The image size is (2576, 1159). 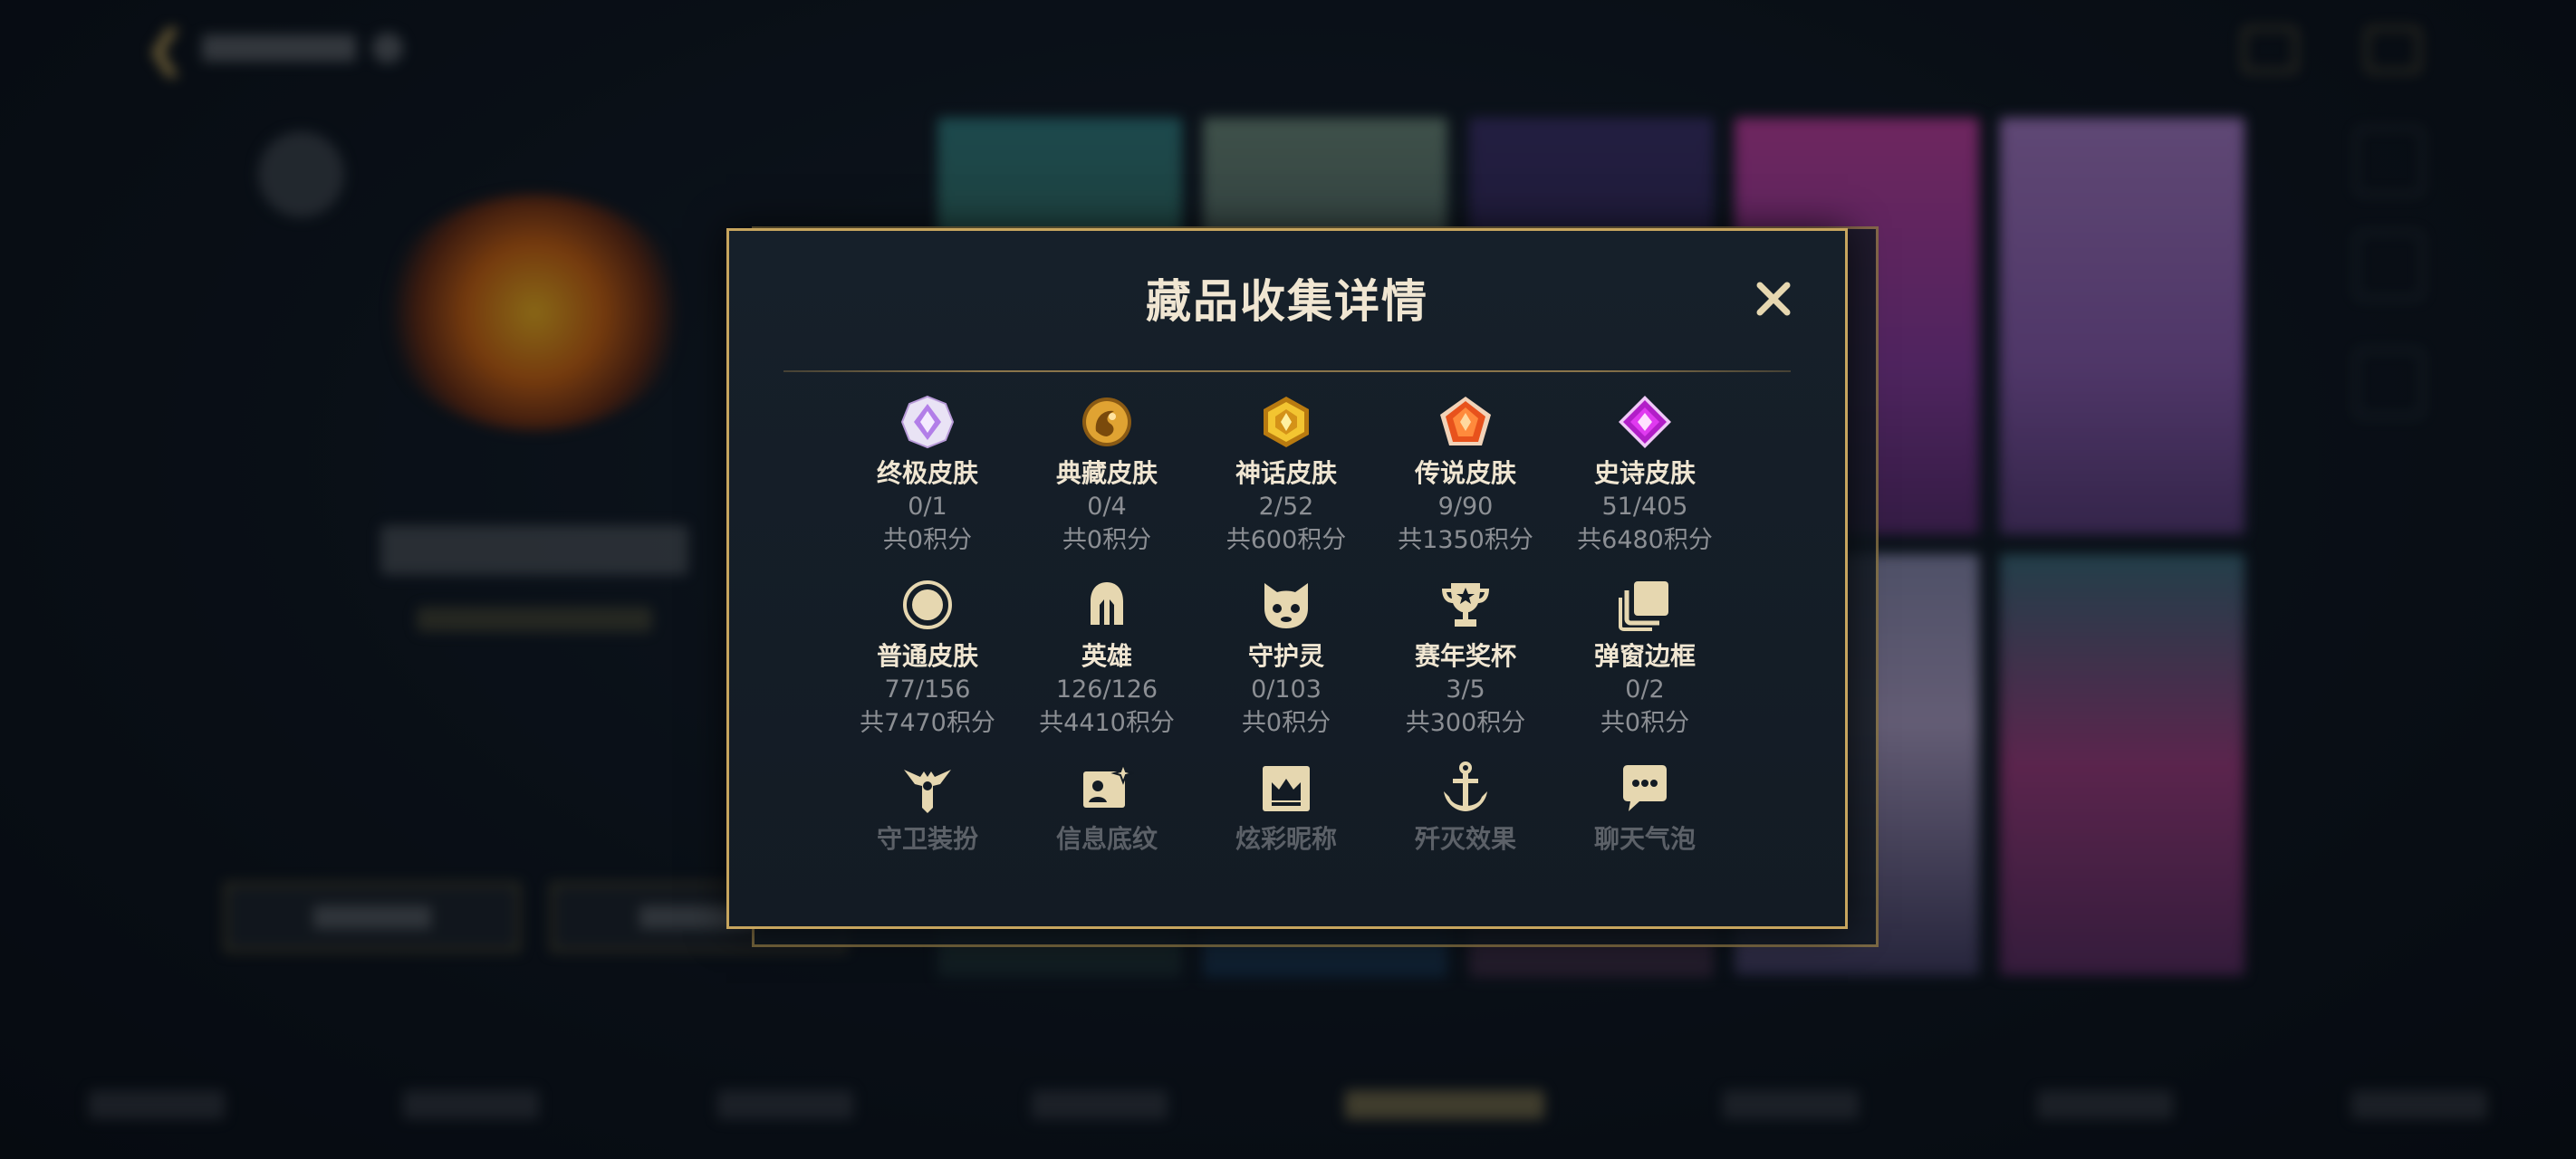 I want to click on color-nickname-icon, so click(x=1286, y=788).